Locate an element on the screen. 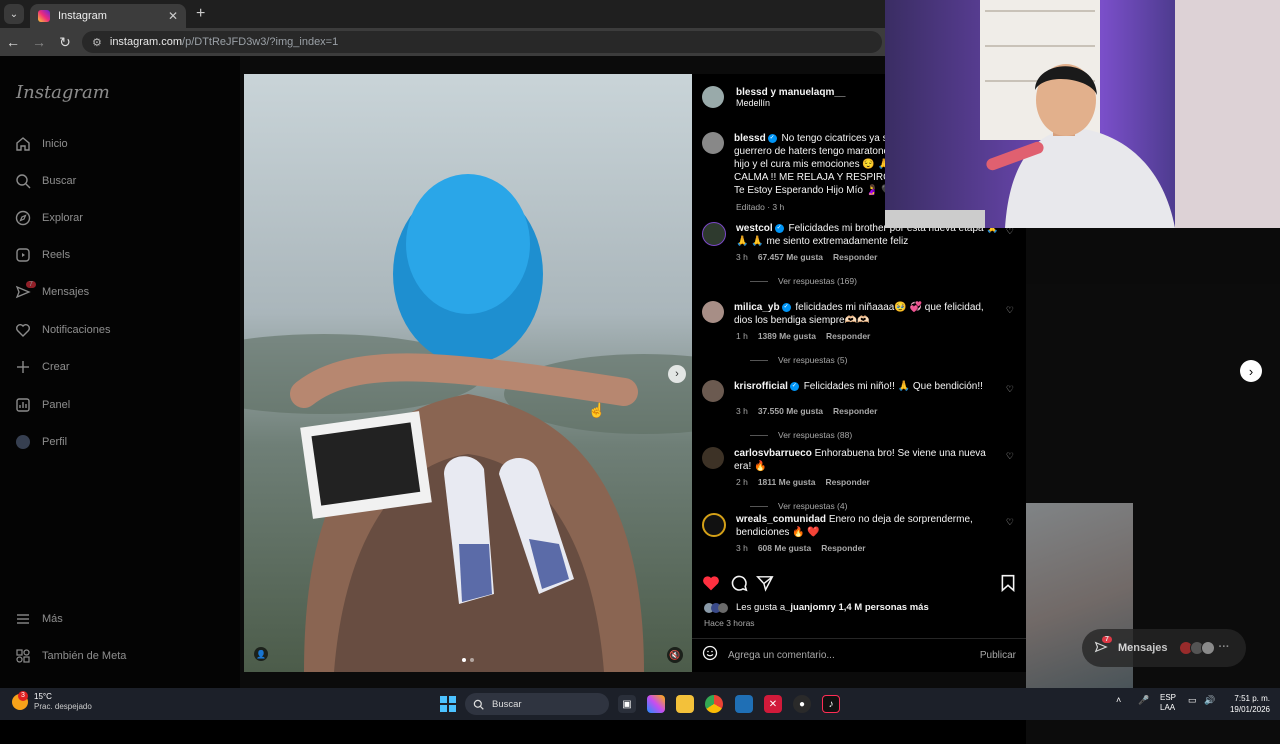 The width and height of the screenshot is (1280, 744). view-replies-button: Ver respuestas (88) is located at coordinates (885, 435).